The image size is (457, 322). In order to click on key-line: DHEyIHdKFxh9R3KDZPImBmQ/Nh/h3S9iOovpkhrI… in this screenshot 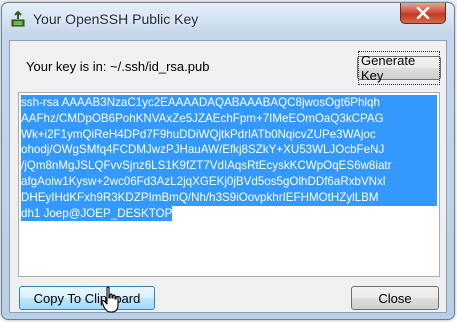, I will do `click(229, 197)`.